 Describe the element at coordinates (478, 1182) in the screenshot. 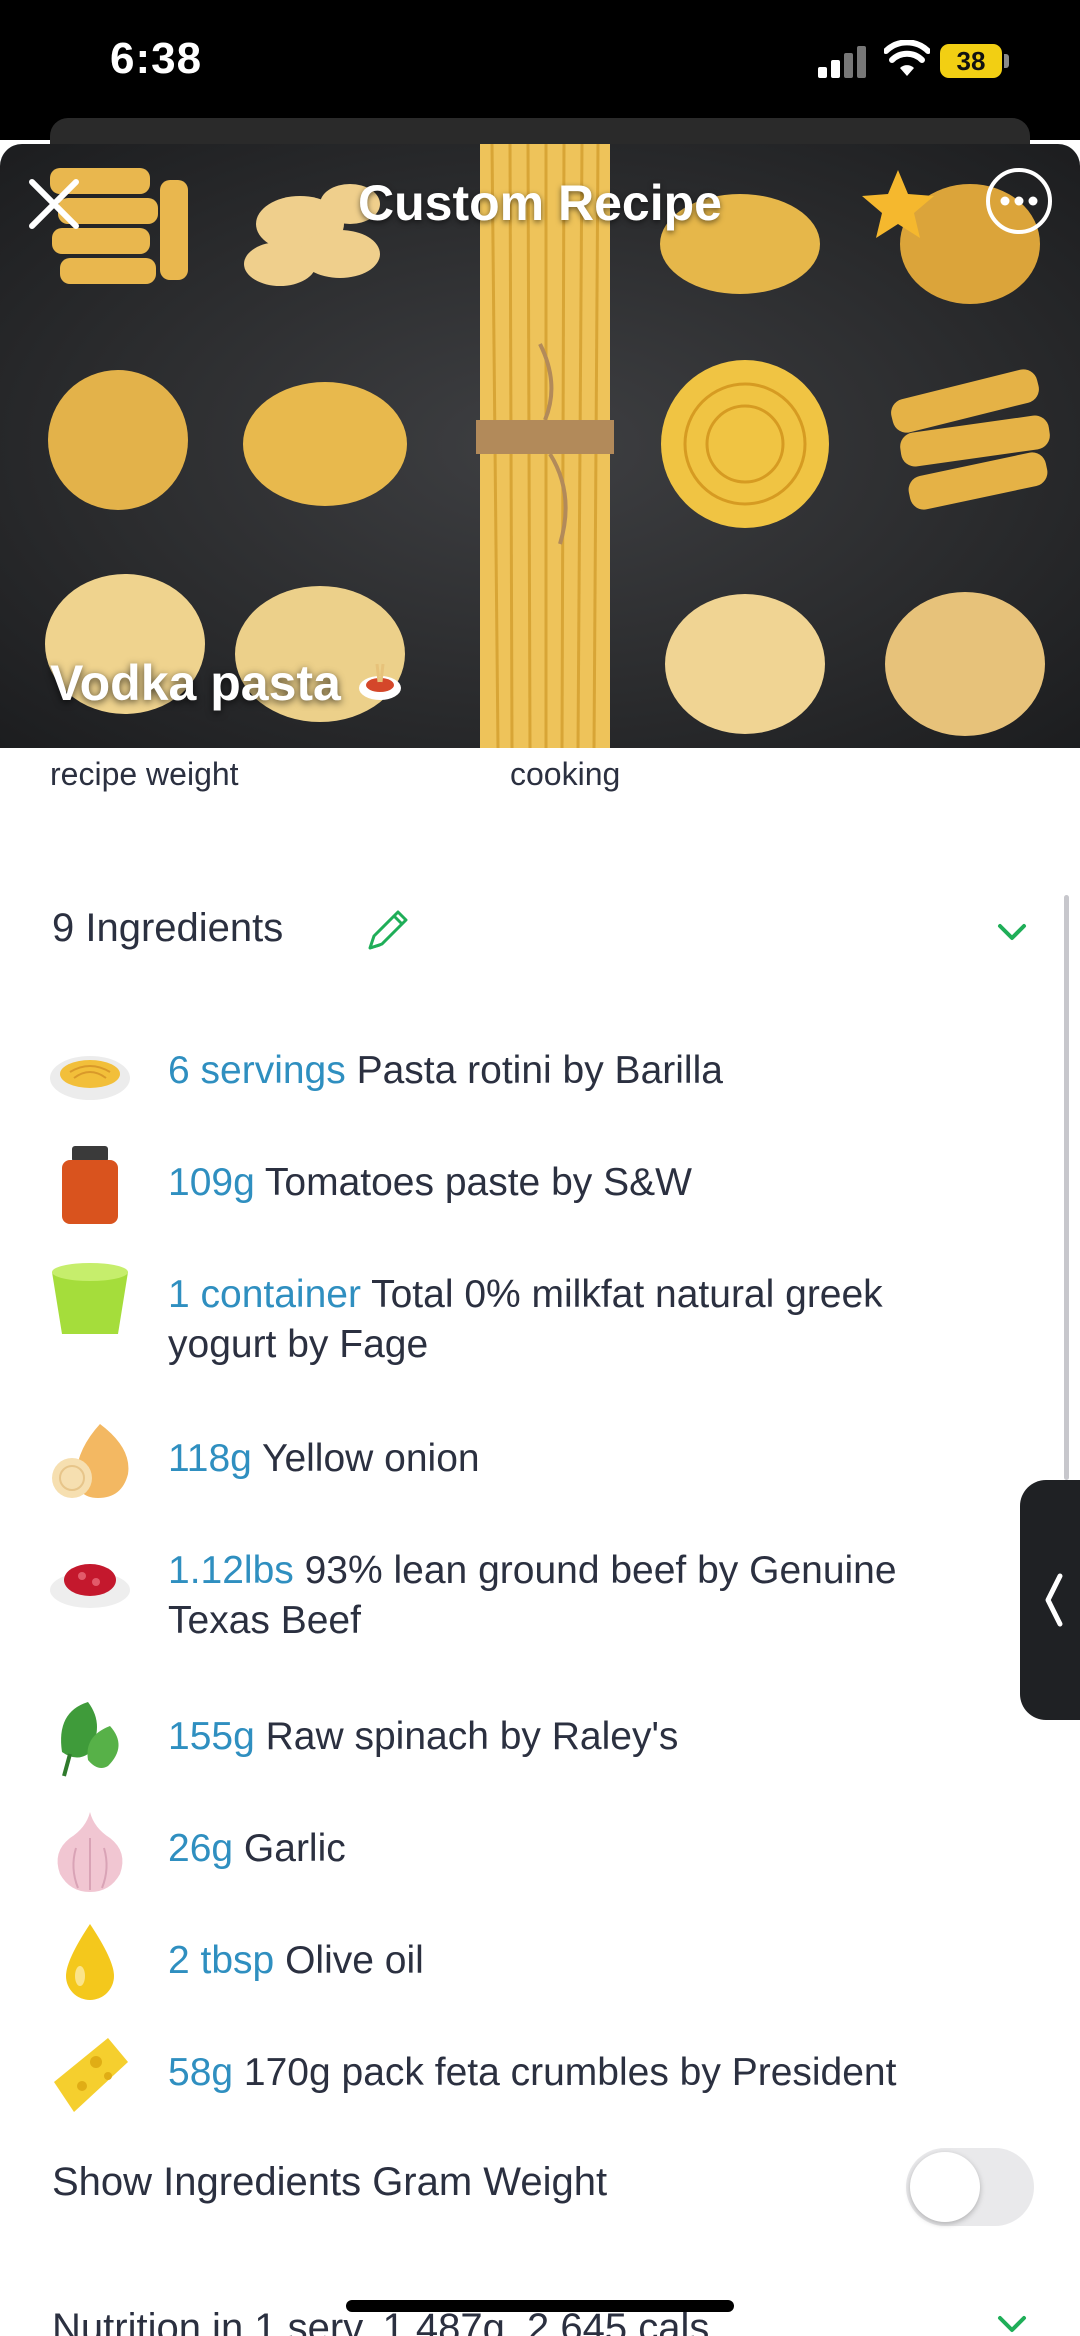

I see `ingredient-name: Tomatoes paste by S&W` at that location.